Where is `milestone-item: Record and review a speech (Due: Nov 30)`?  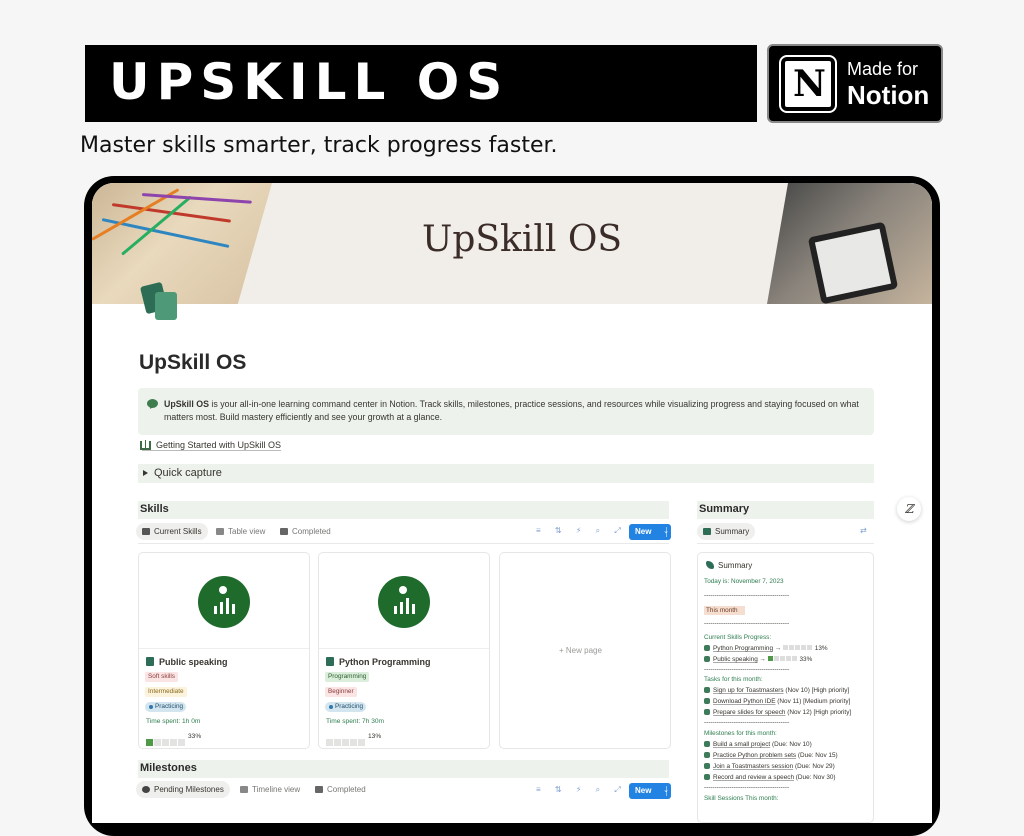 milestone-item: Record and review a speech (Due: Nov 30) is located at coordinates (770, 777).